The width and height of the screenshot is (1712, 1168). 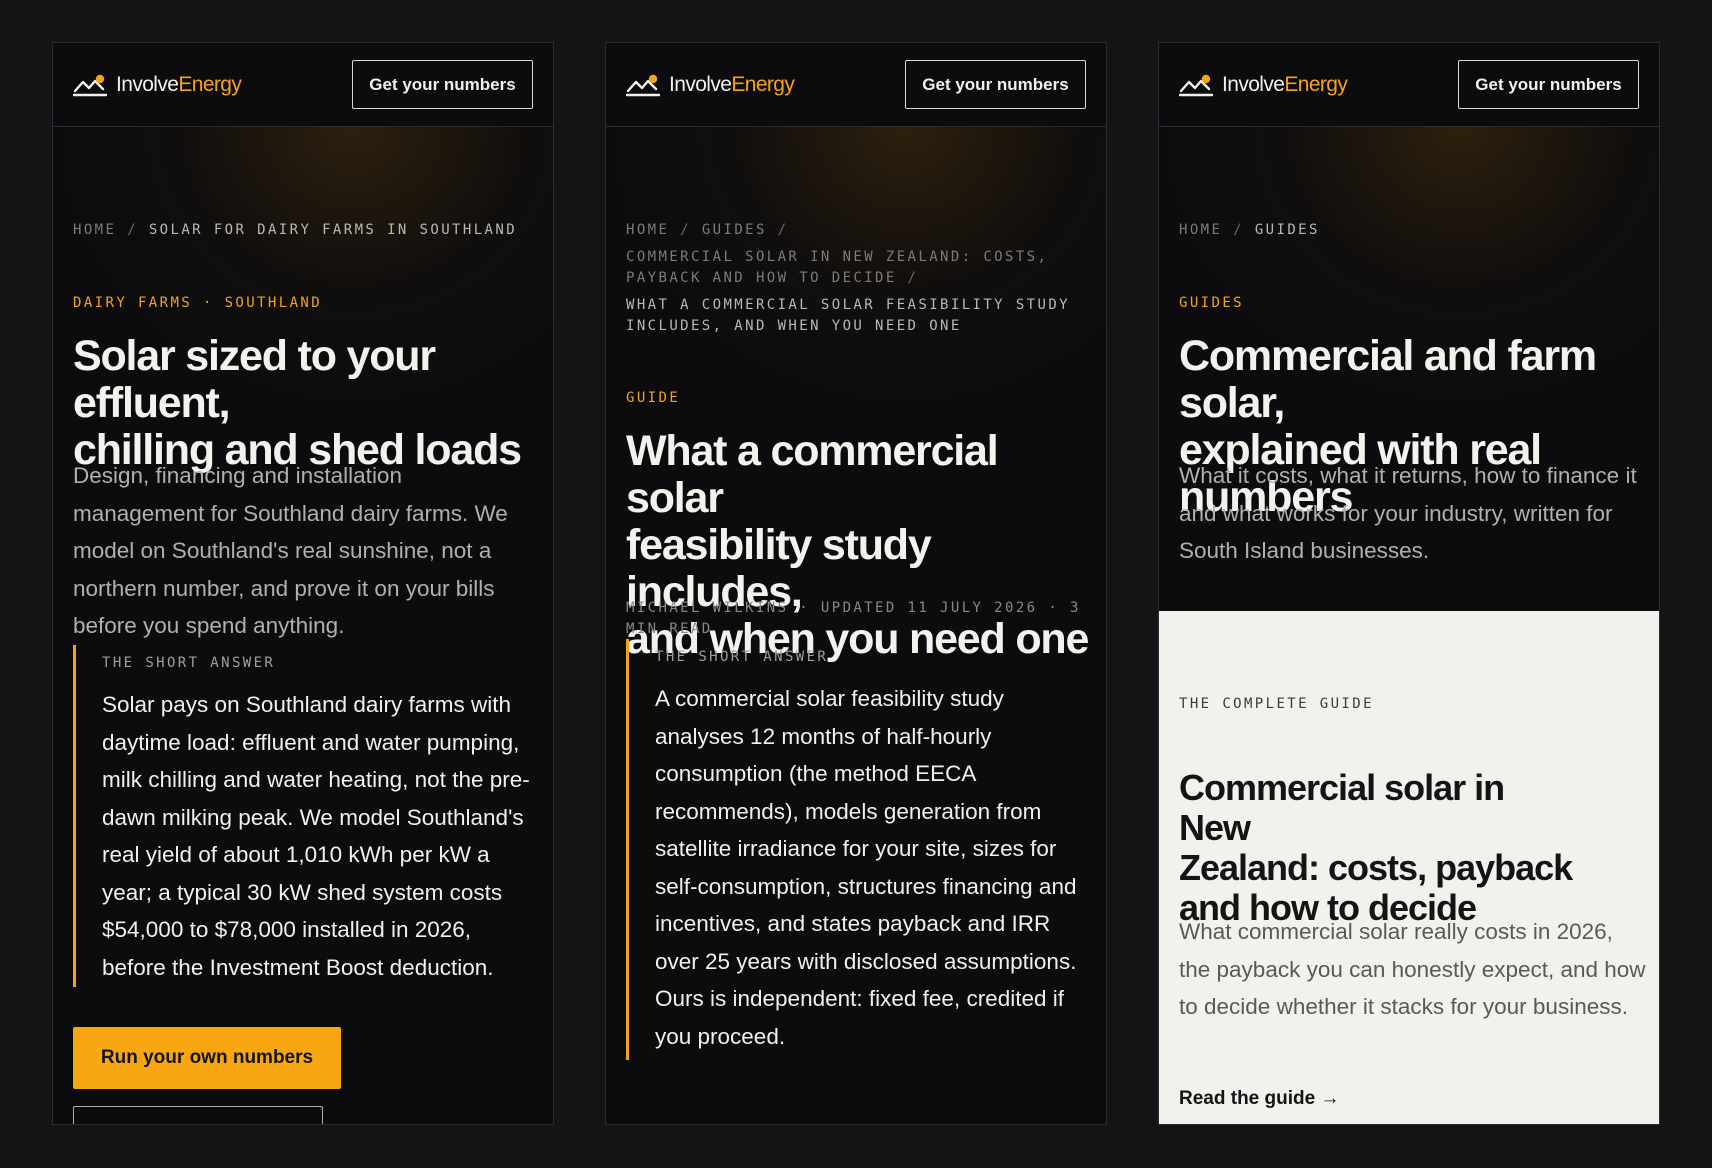 I want to click on secondary-button, so click(x=198, y=1115).